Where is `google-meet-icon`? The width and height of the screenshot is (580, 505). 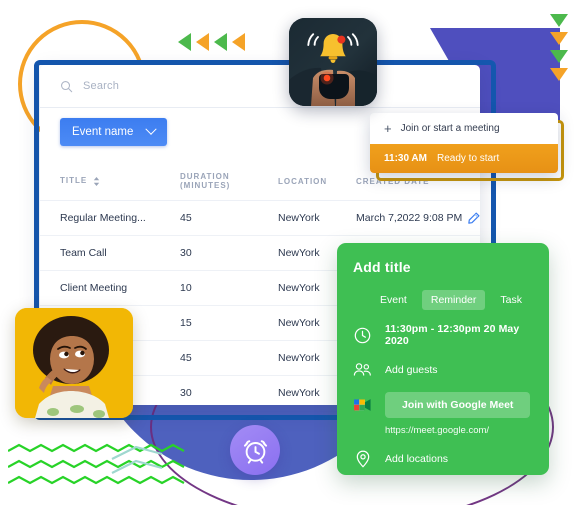
google-meet-icon is located at coordinates (362, 405).